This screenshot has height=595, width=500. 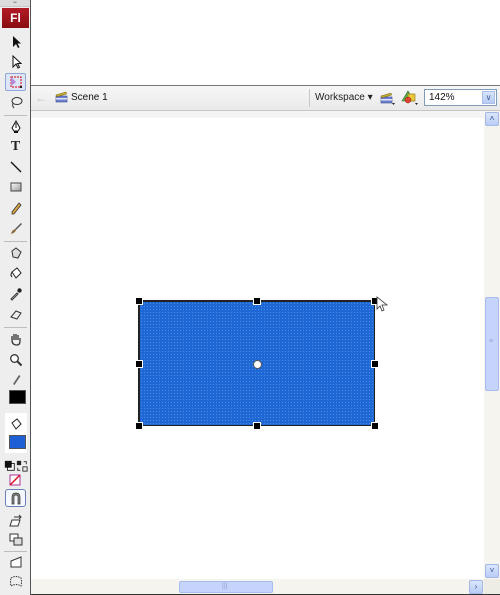 I want to click on hand-icon, so click(x=15, y=340).